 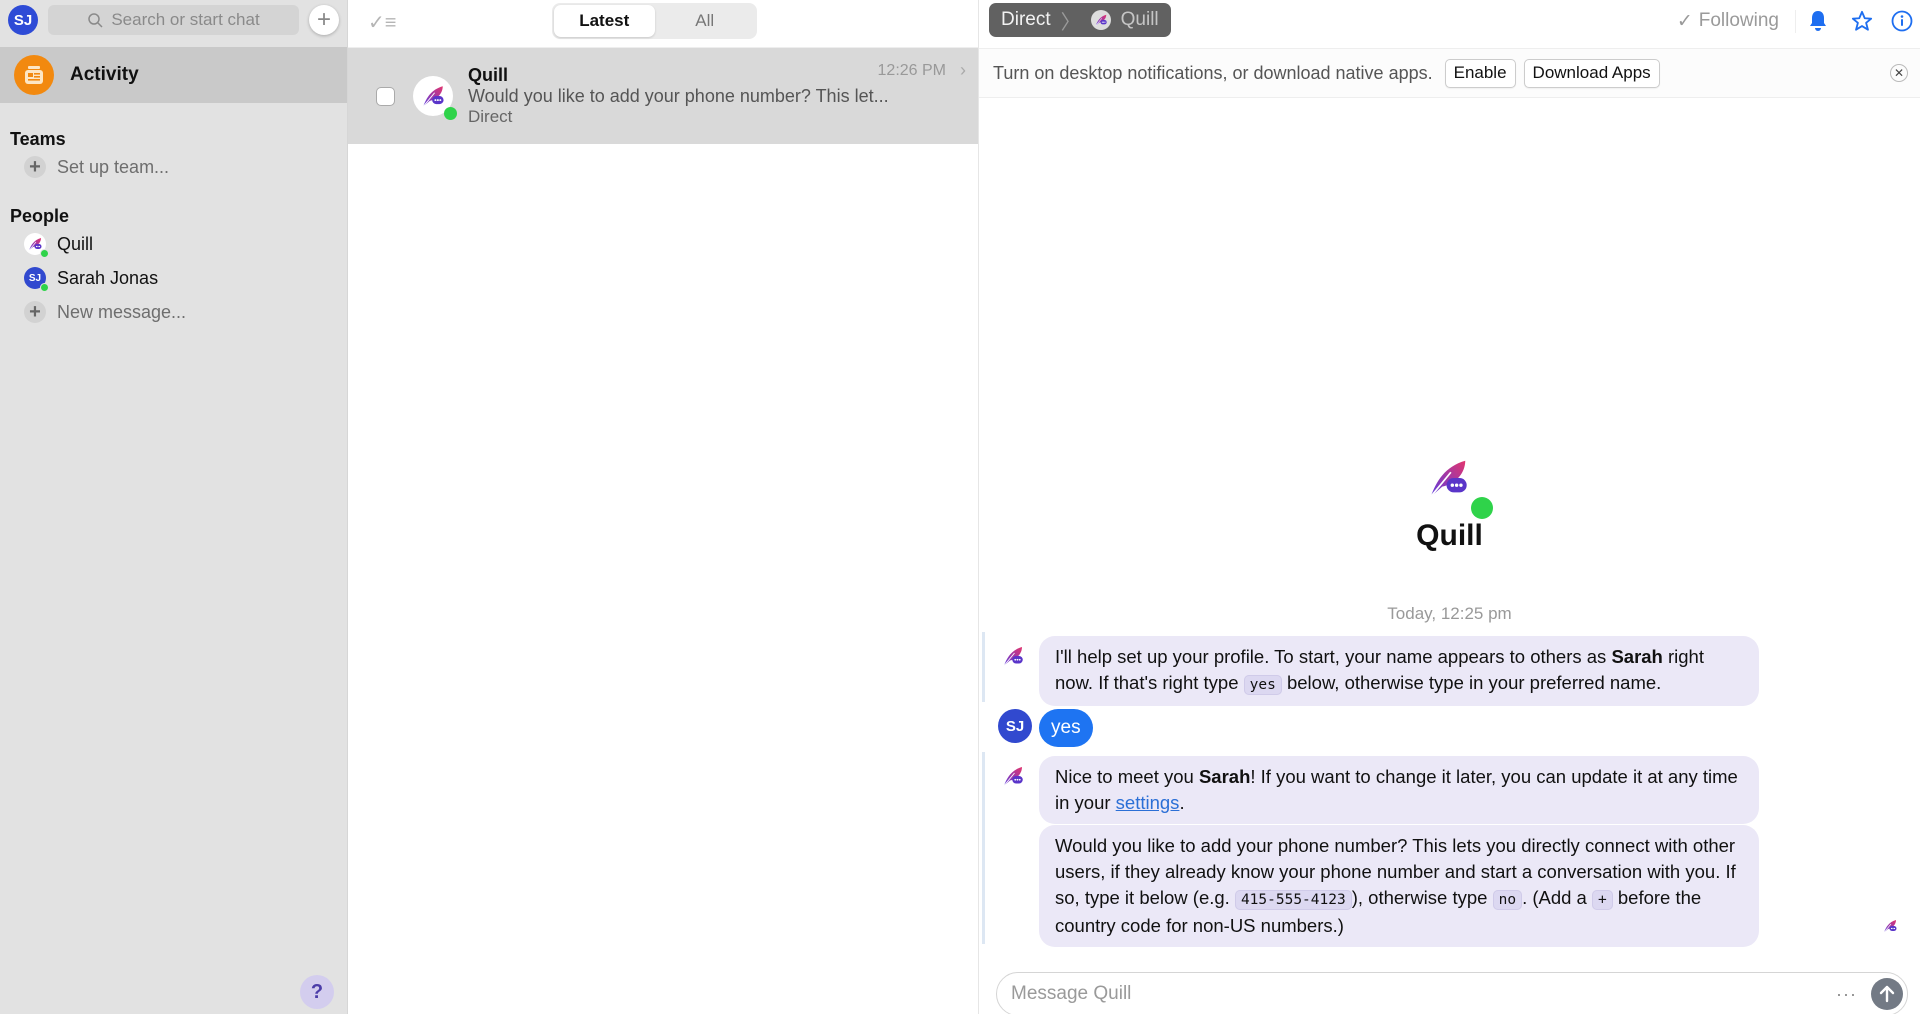 I want to click on activity-label: Activity, so click(x=104, y=74).